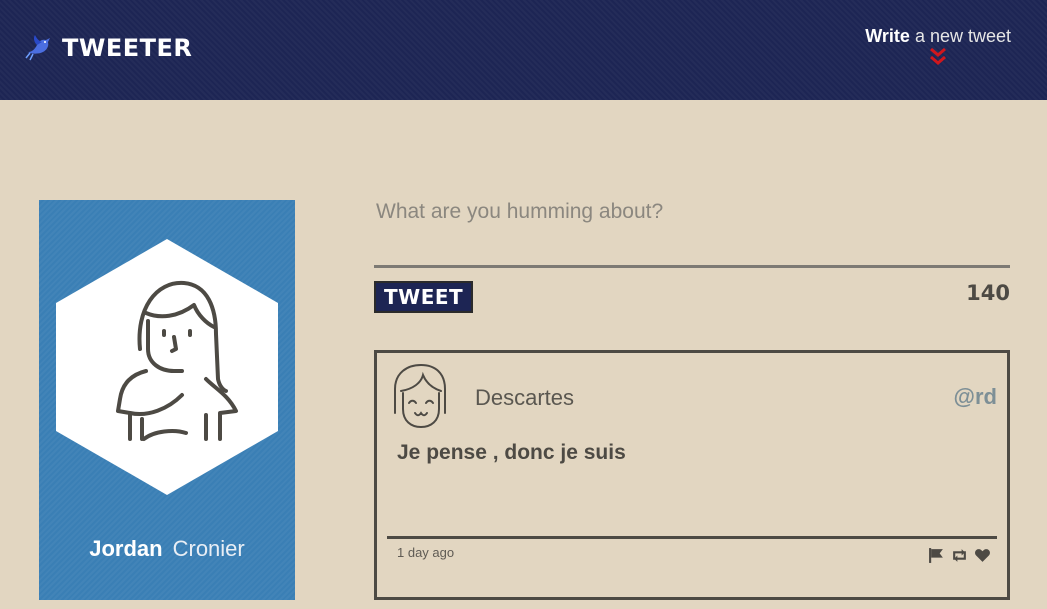 The image size is (1047, 609). I want to click on flag-icon, so click(936, 555).